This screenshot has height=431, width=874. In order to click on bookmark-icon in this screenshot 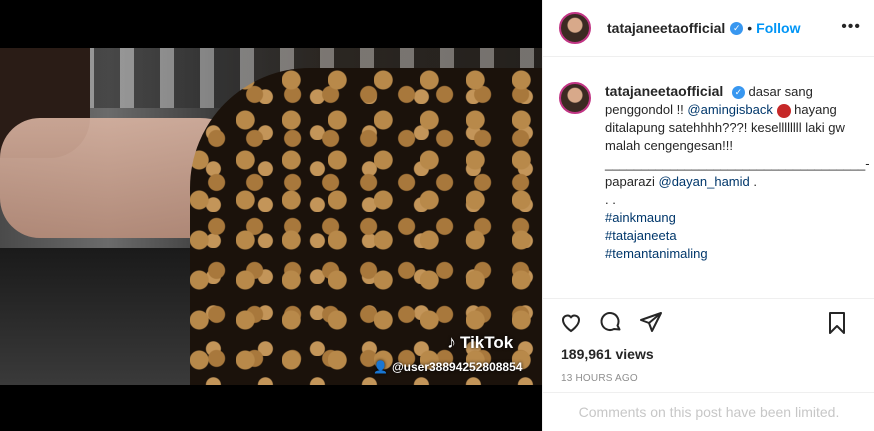, I will do `click(837, 323)`.